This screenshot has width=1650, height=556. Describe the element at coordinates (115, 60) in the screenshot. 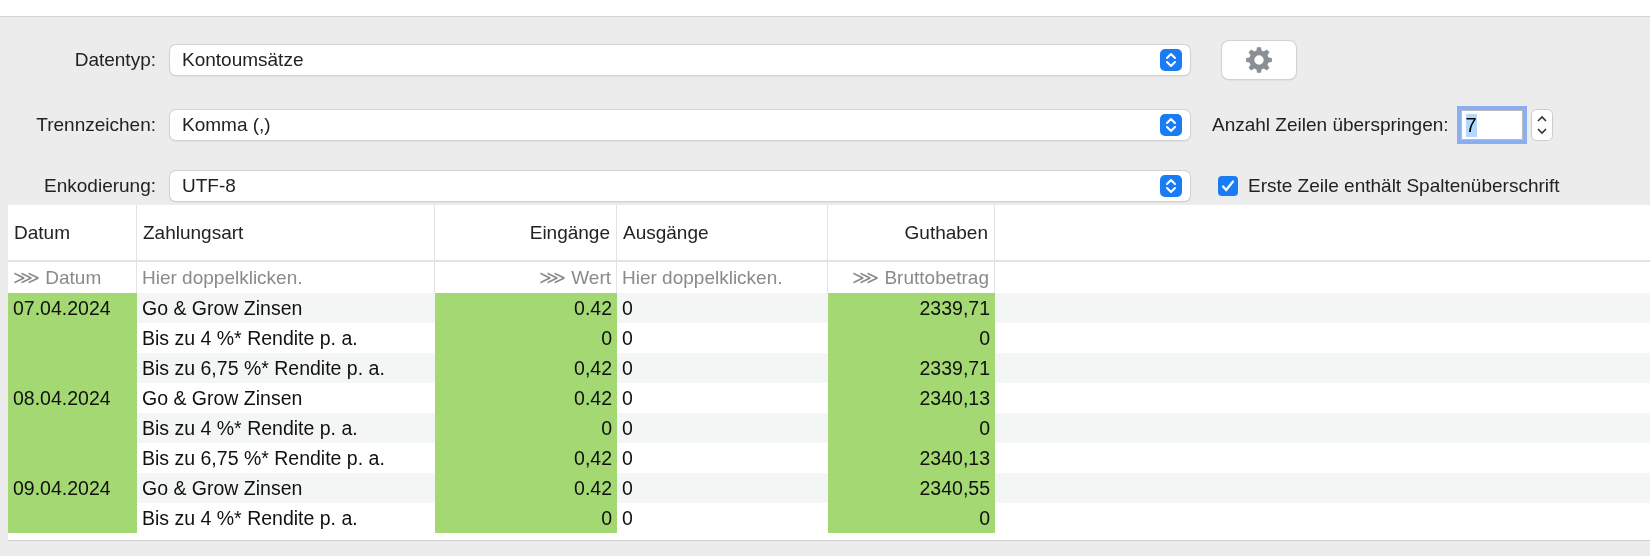

I see `field-label: Datentyp:` at that location.